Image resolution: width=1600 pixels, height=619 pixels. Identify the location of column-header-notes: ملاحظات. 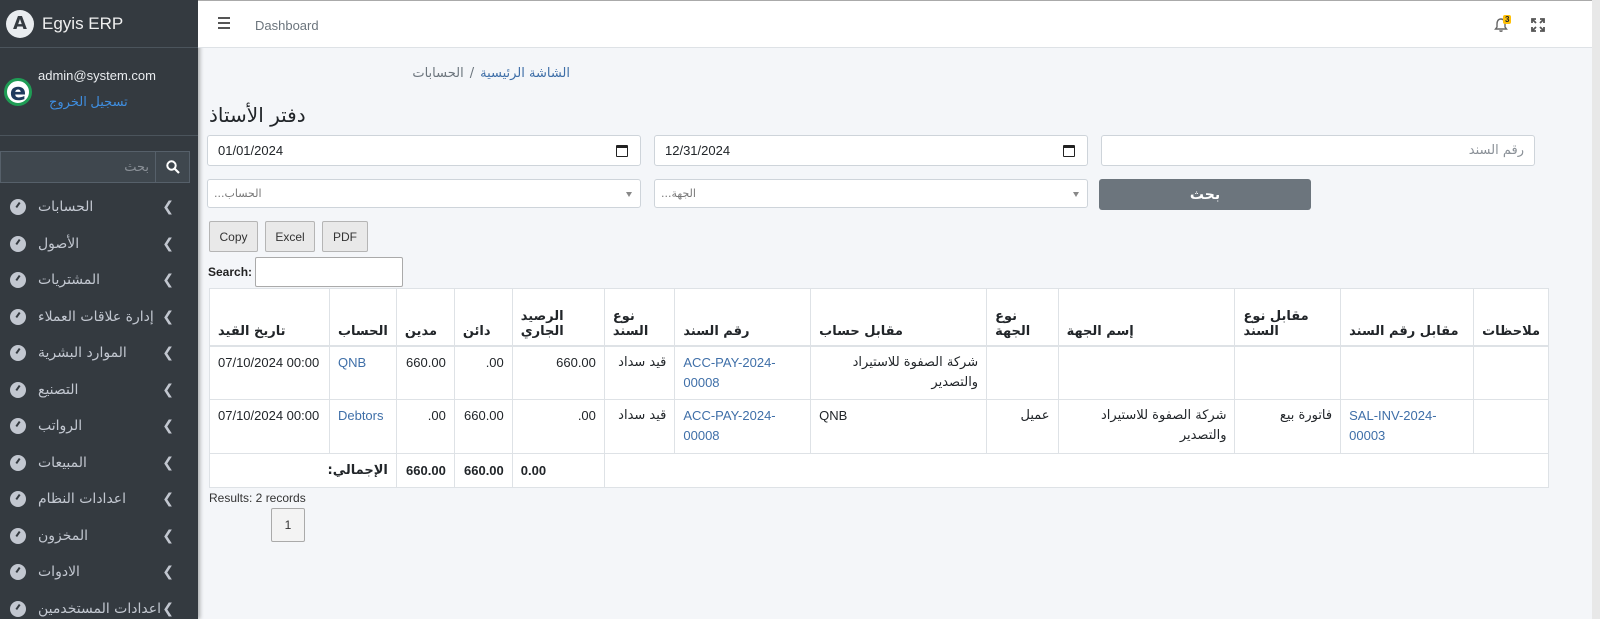
(1511, 317).